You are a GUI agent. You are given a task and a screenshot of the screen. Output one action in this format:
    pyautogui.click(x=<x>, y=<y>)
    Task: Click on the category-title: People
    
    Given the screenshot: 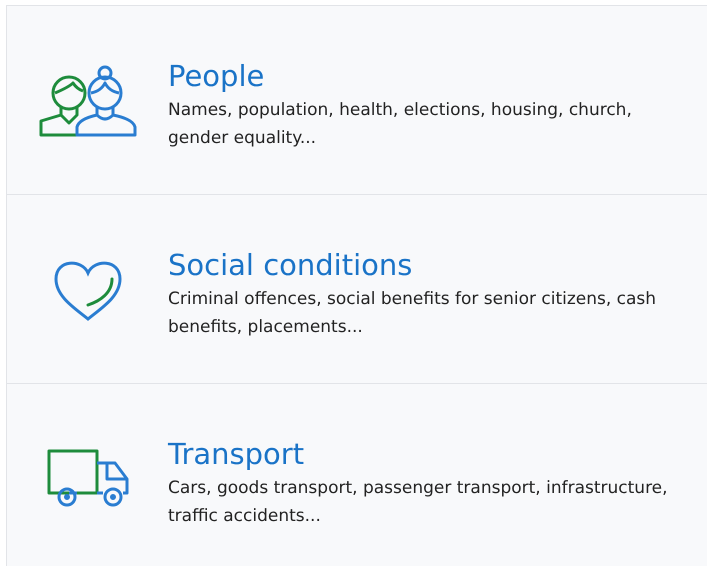 What is the action you would take?
    pyautogui.click(x=217, y=76)
    